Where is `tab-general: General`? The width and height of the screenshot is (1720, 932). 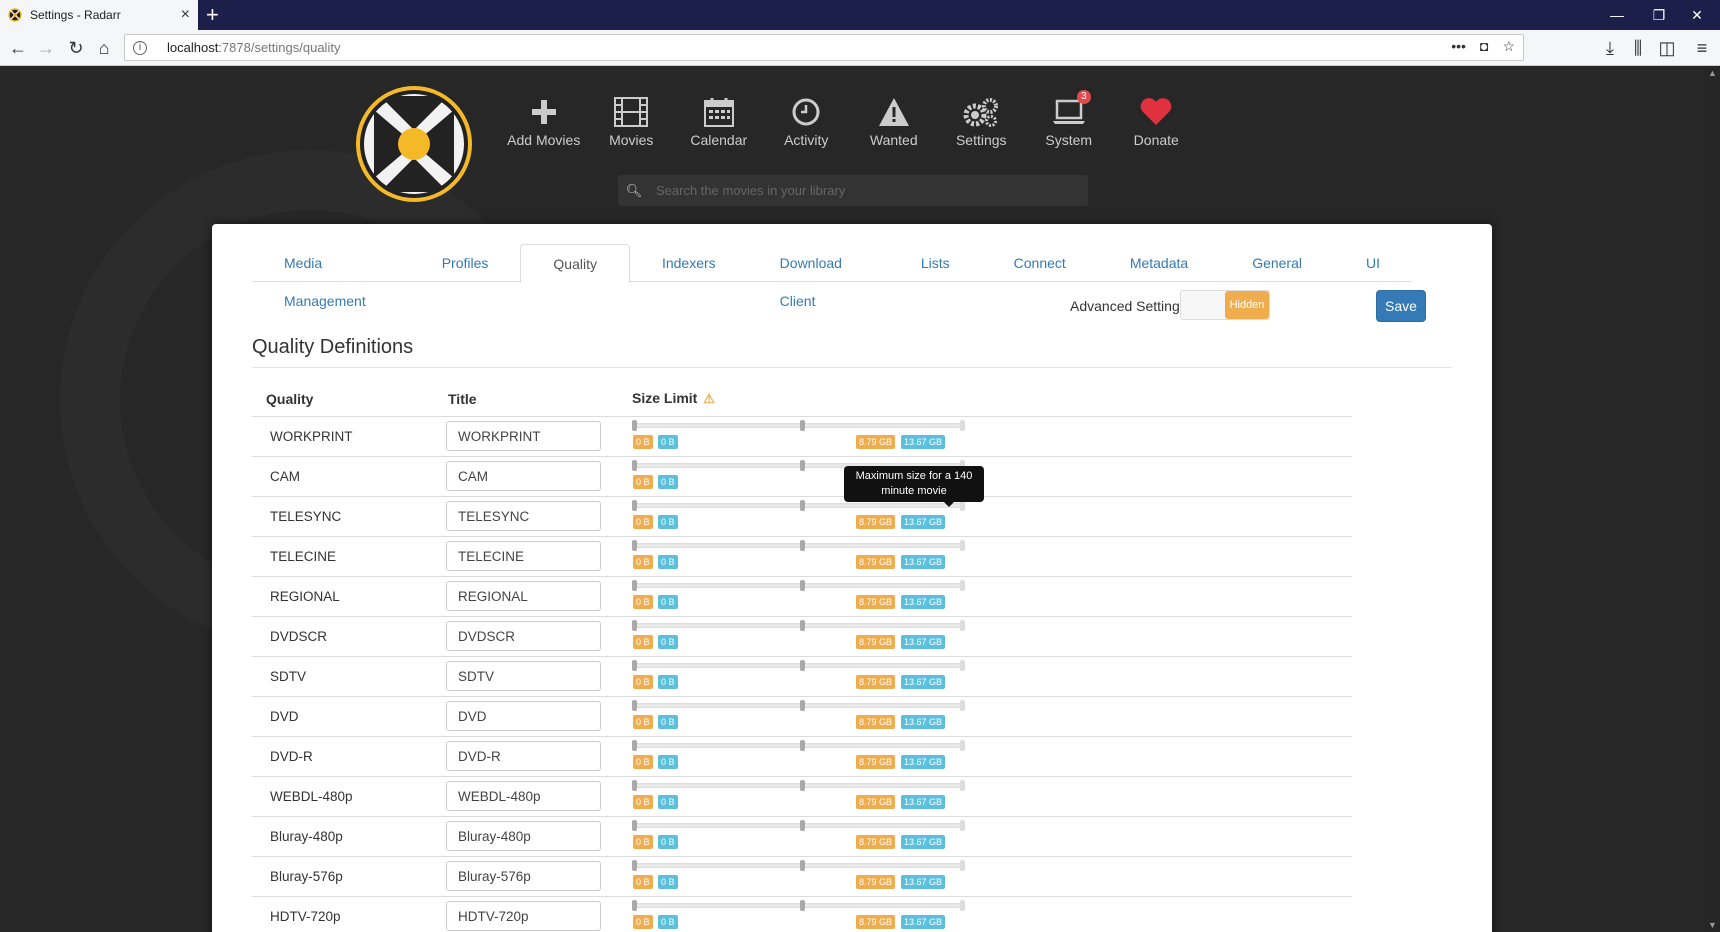 tab-general: General is located at coordinates (1277, 263).